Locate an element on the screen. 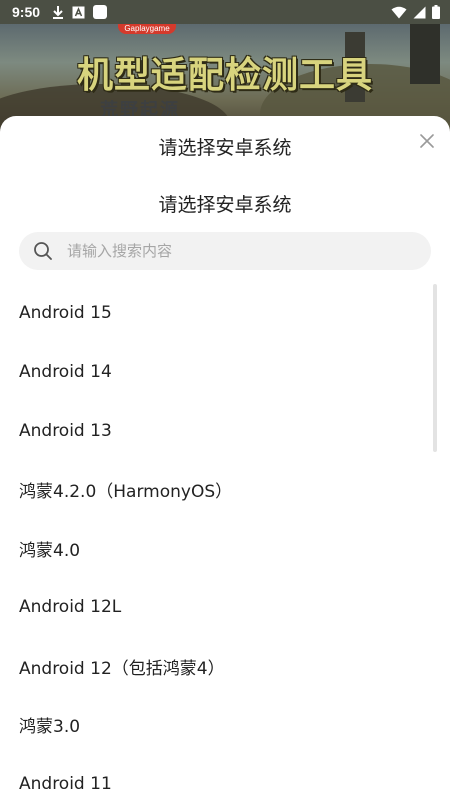 Image resolution: width=450 pixels, height=800 pixels. list-item: 鸿蒙3.0 is located at coordinates (215, 725).